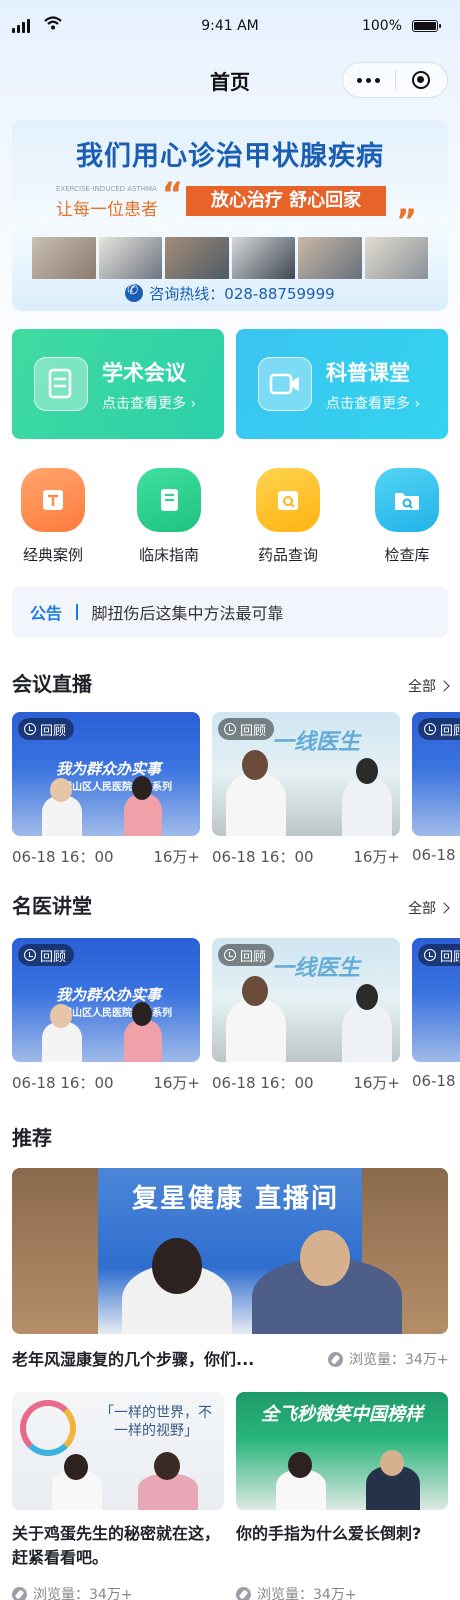 Image resolution: width=460 pixels, height=1600 pixels. What do you see at coordinates (286, 201) in the screenshot?
I see `banner-slogan: 放心治疗 舒心回家` at bounding box center [286, 201].